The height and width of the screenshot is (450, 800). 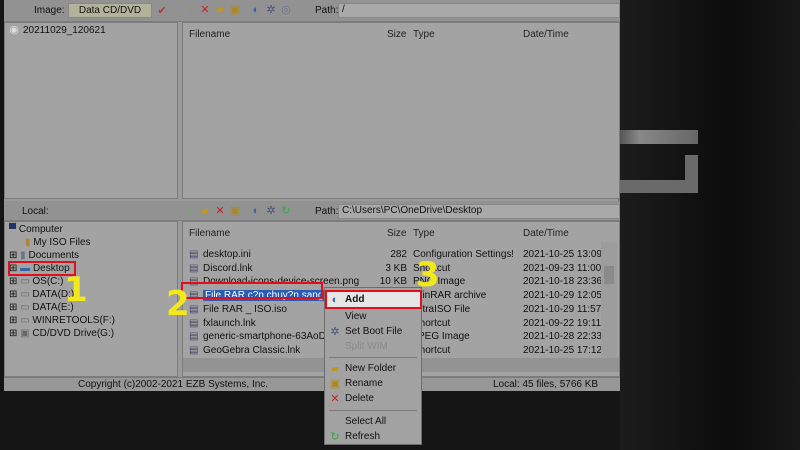 I want to click on extract-icon: ◐, so click(x=256, y=10).